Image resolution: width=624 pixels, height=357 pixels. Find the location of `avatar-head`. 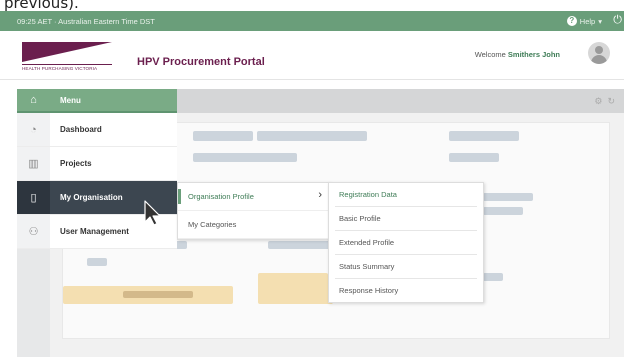

avatar-head is located at coordinates (599, 50).